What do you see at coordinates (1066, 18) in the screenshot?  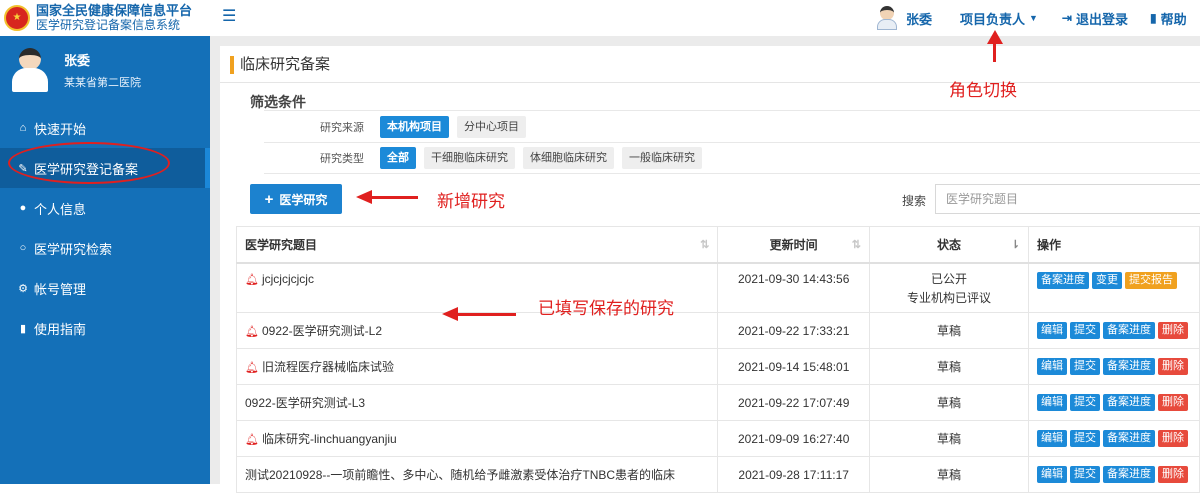 I see `sign-out-icon: ⇥` at bounding box center [1066, 18].